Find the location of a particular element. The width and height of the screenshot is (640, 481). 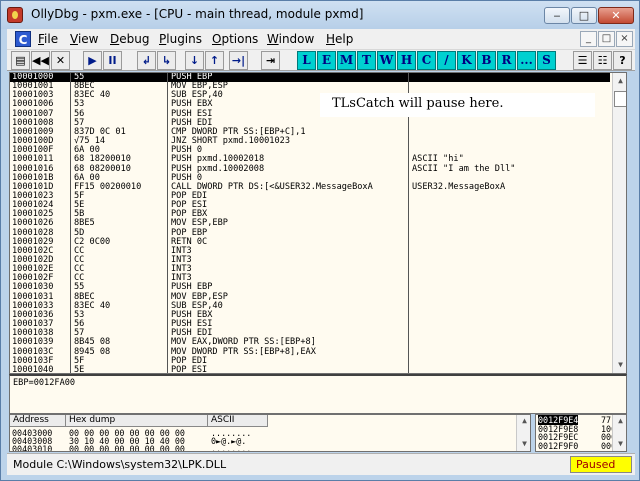

disassembly-row: 10001023 5F POP EDI is located at coordinates (310, 196).